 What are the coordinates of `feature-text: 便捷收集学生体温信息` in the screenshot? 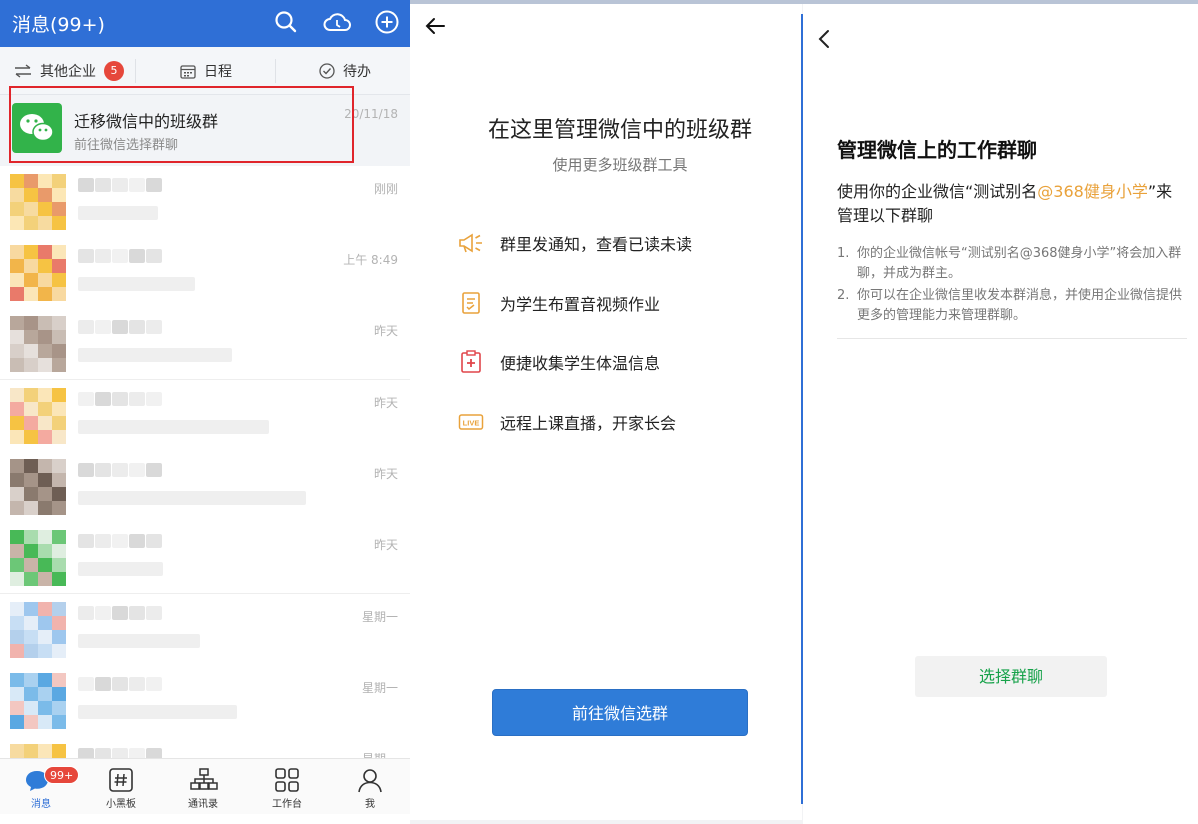 It's located at (580, 363).